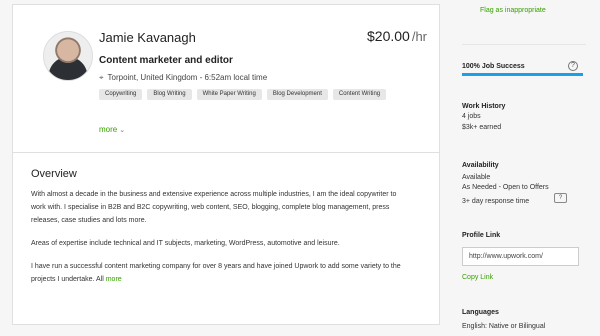 This screenshot has width=600, height=336. What do you see at coordinates (108, 129) in the screenshot?
I see `more-label: more` at bounding box center [108, 129].